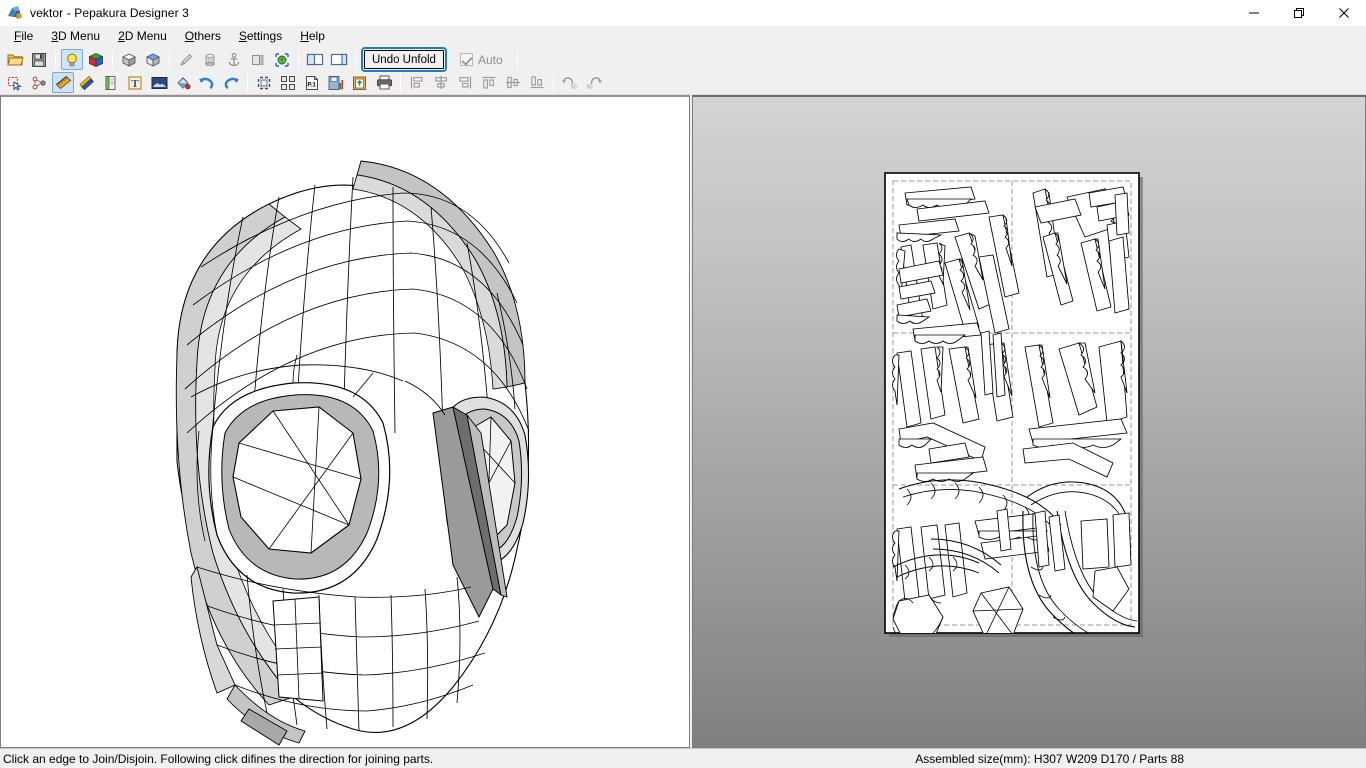 Image resolution: width=1366 pixels, height=768 pixels. Describe the element at coordinates (39, 82) in the screenshot. I see `join-disjoin-icon` at that location.